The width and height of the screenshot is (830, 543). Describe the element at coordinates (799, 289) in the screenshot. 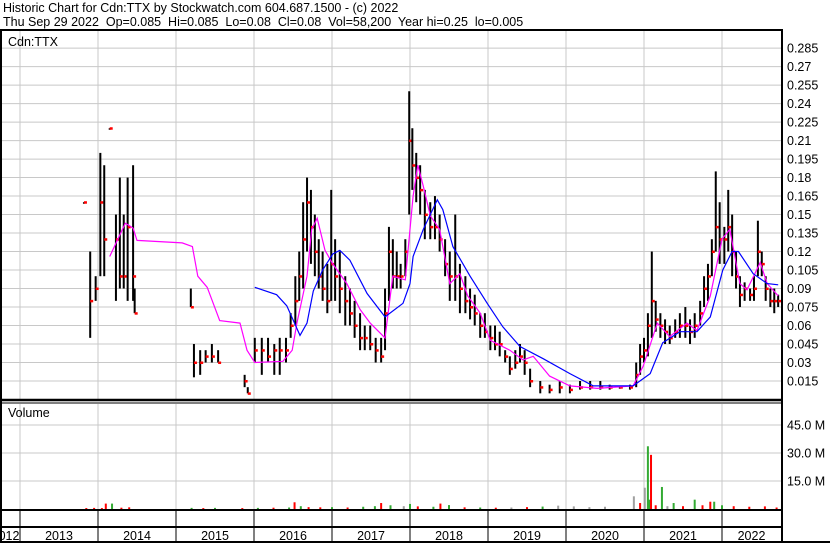

I see `price-tick-label: 0.09` at that location.